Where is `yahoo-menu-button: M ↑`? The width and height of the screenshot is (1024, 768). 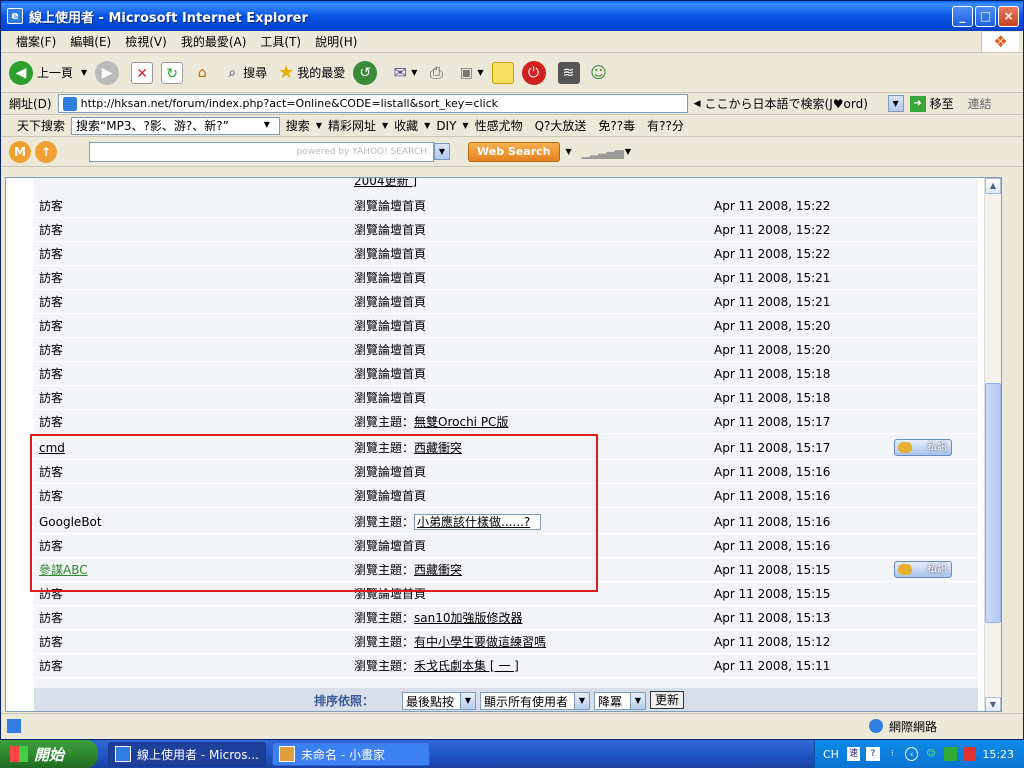 yahoo-menu-button: M ↑ is located at coordinates (36, 151).